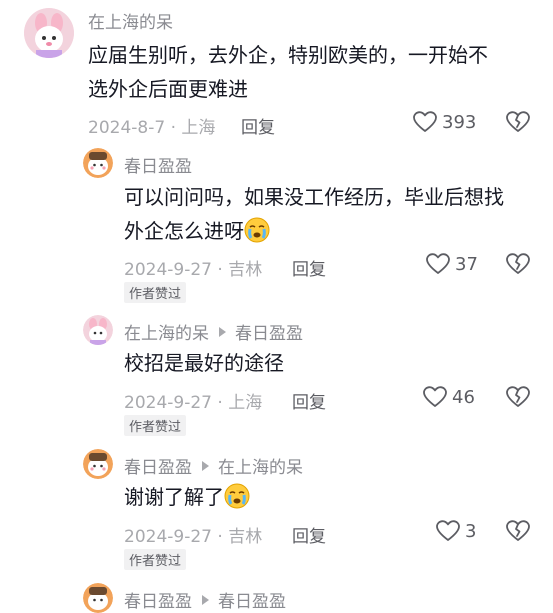 The image size is (553, 613). What do you see at coordinates (463, 397) in the screenshot?
I see `like-count: 46` at bounding box center [463, 397].